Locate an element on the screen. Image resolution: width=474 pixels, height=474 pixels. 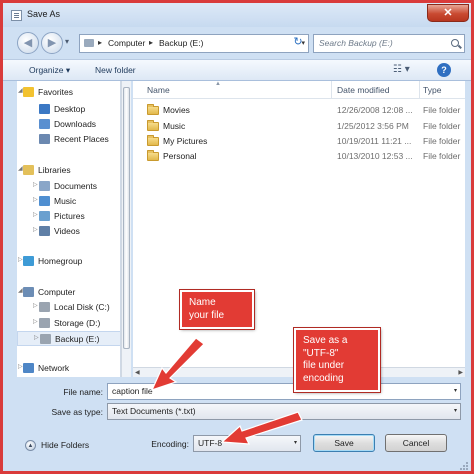
refresh-button: ↻ is located at coordinates (298, 43).